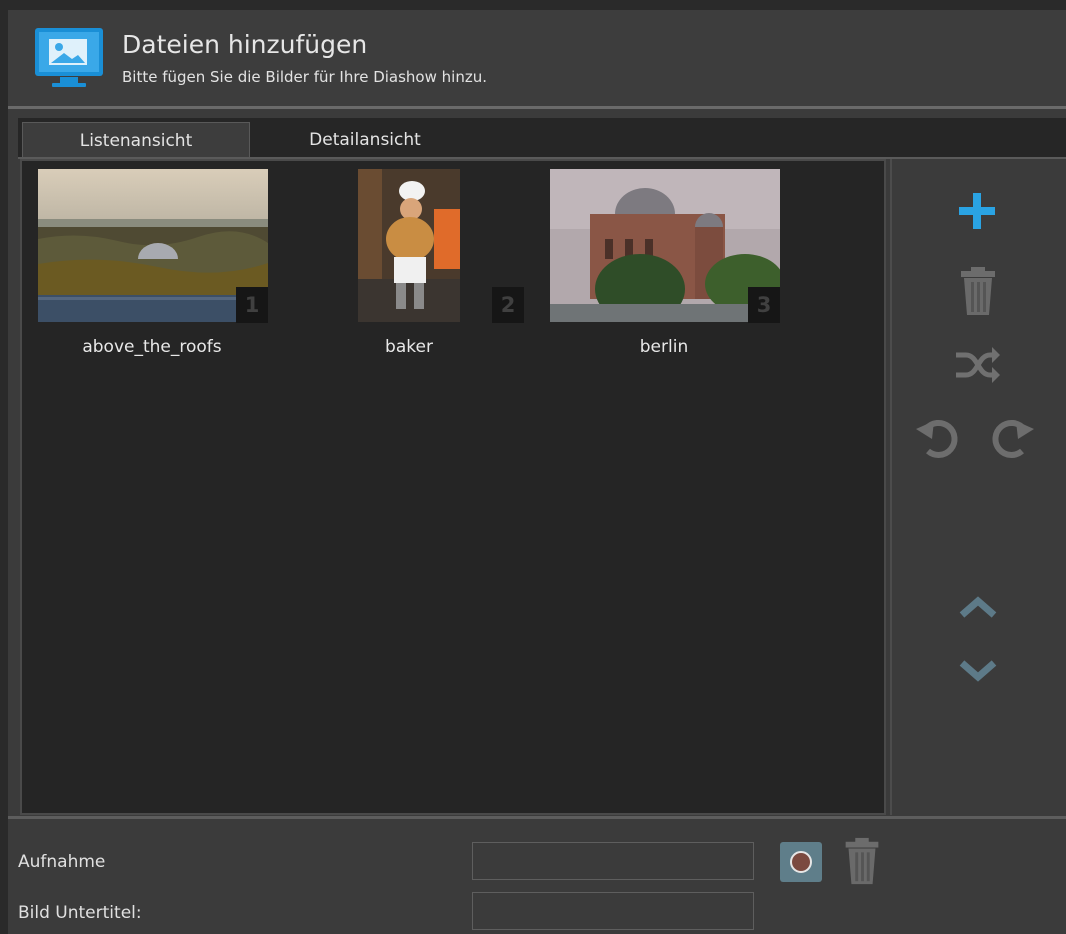 This screenshot has height=934, width=1066. I want to click on rotate-right-icon, so click(1012, 437).